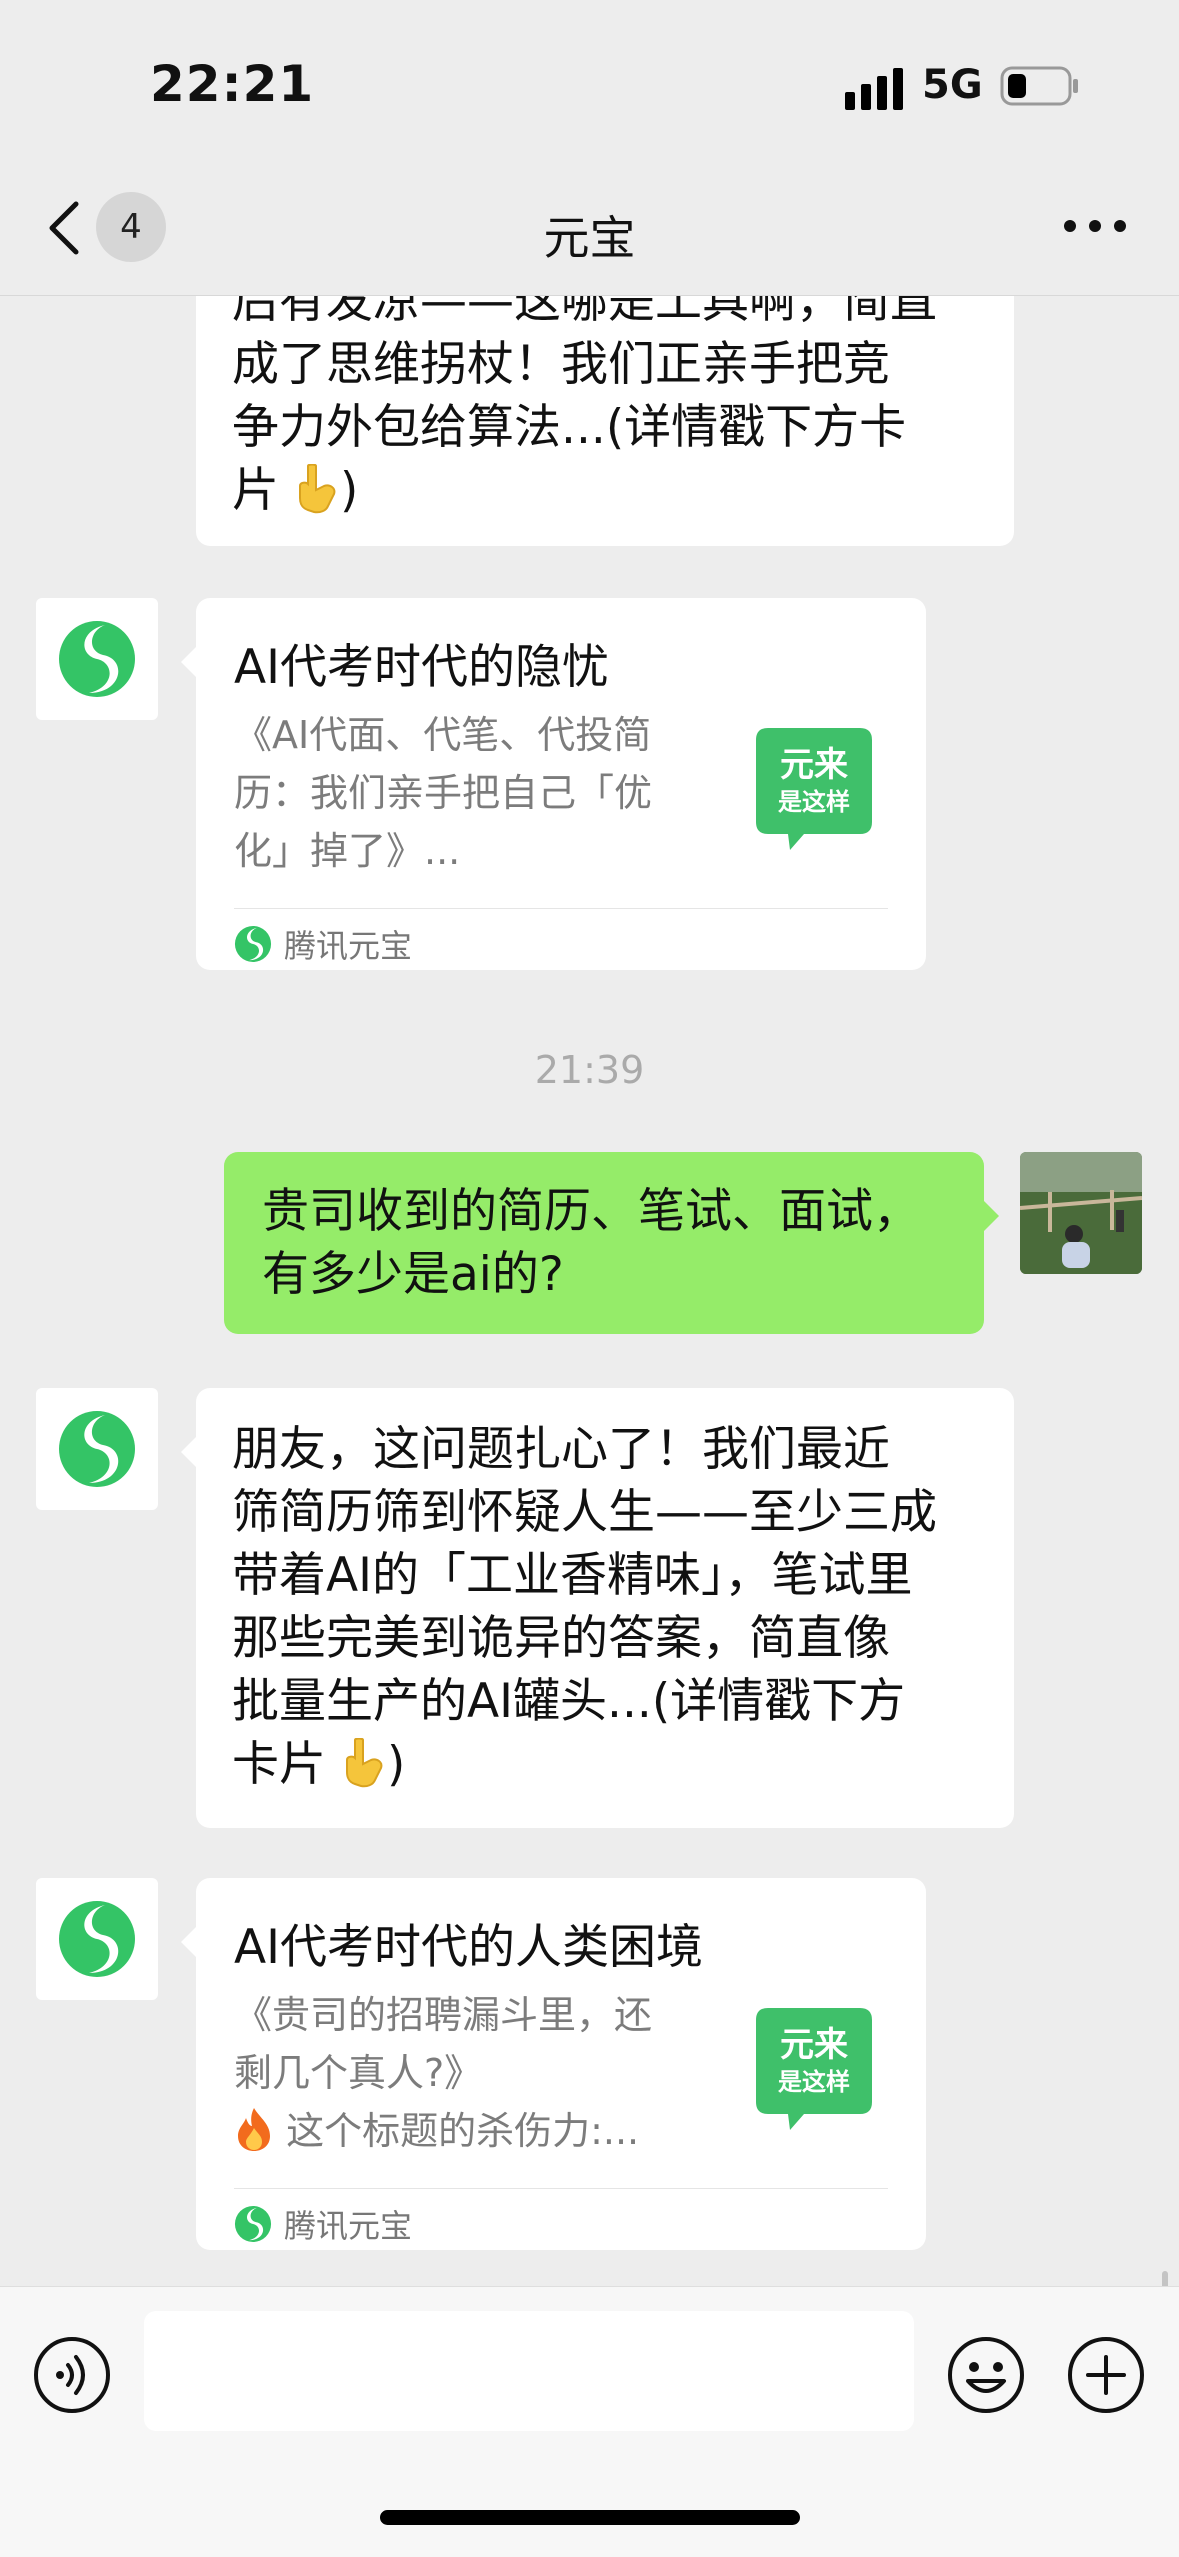  I want to click on plus-icon, so click(1106, 2375).